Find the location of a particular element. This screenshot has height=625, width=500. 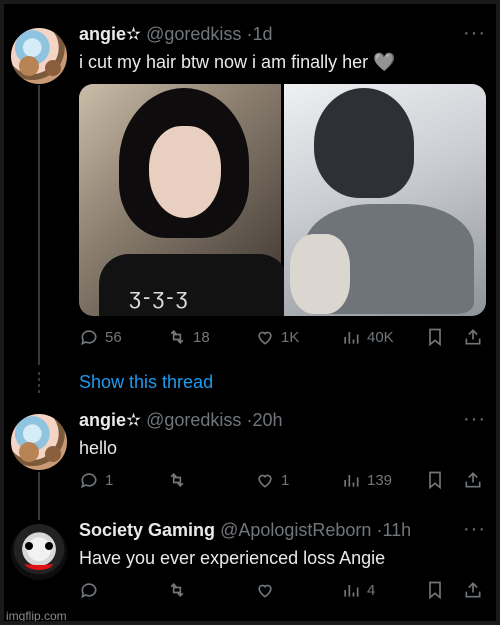

reply-button: 1 is located at coordinates (96, 480).